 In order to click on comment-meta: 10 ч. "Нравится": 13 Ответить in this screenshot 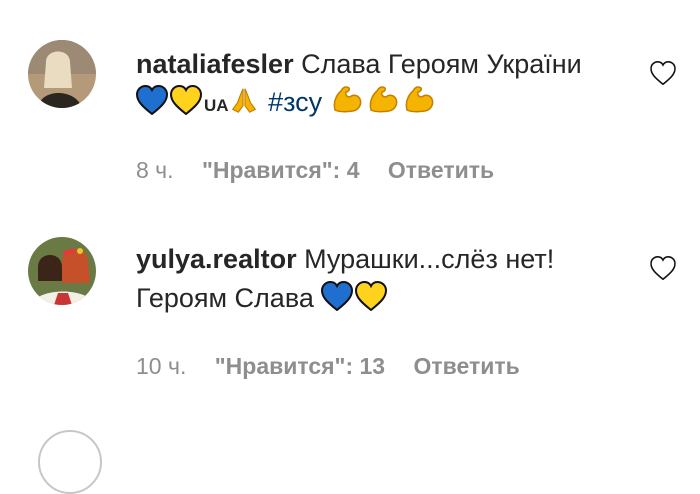, I will do `click(339, 366)`.